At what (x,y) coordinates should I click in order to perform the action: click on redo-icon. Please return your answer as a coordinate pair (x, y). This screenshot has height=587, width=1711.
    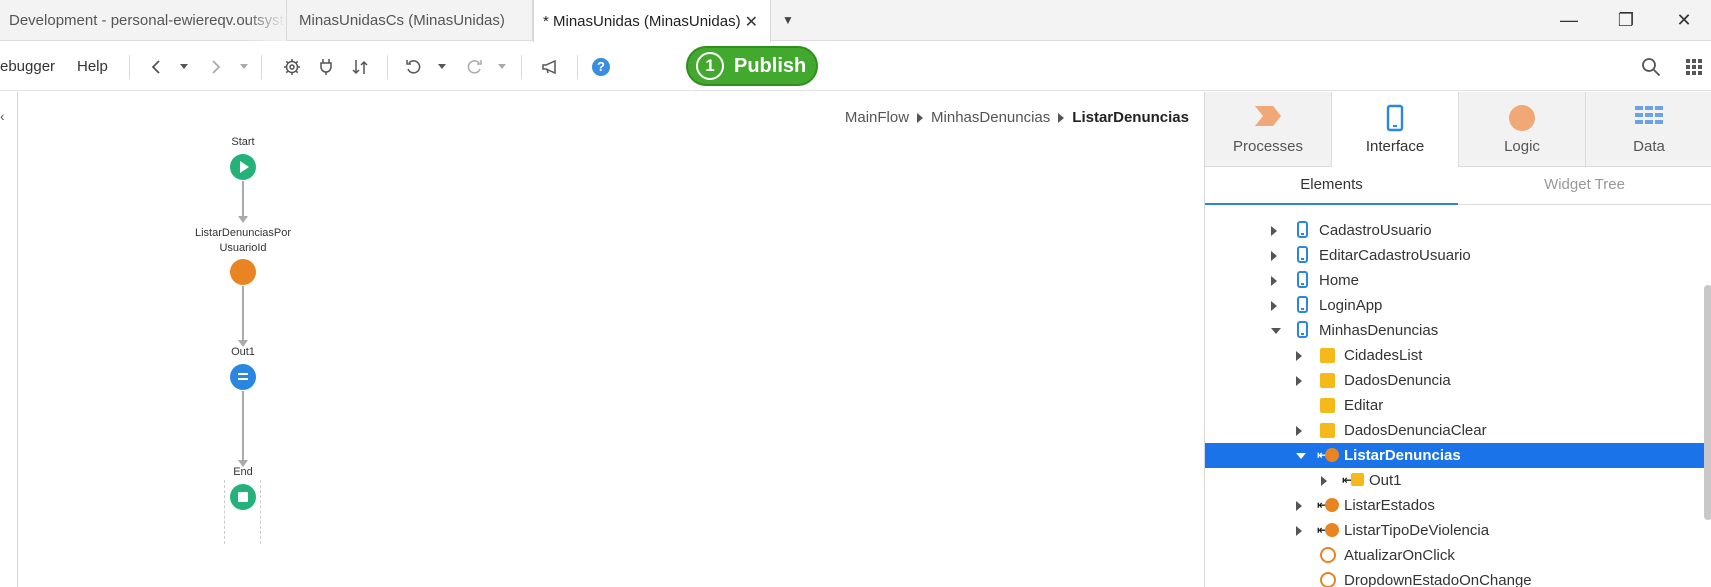
    Looking at the image, I should click on (474, 67).